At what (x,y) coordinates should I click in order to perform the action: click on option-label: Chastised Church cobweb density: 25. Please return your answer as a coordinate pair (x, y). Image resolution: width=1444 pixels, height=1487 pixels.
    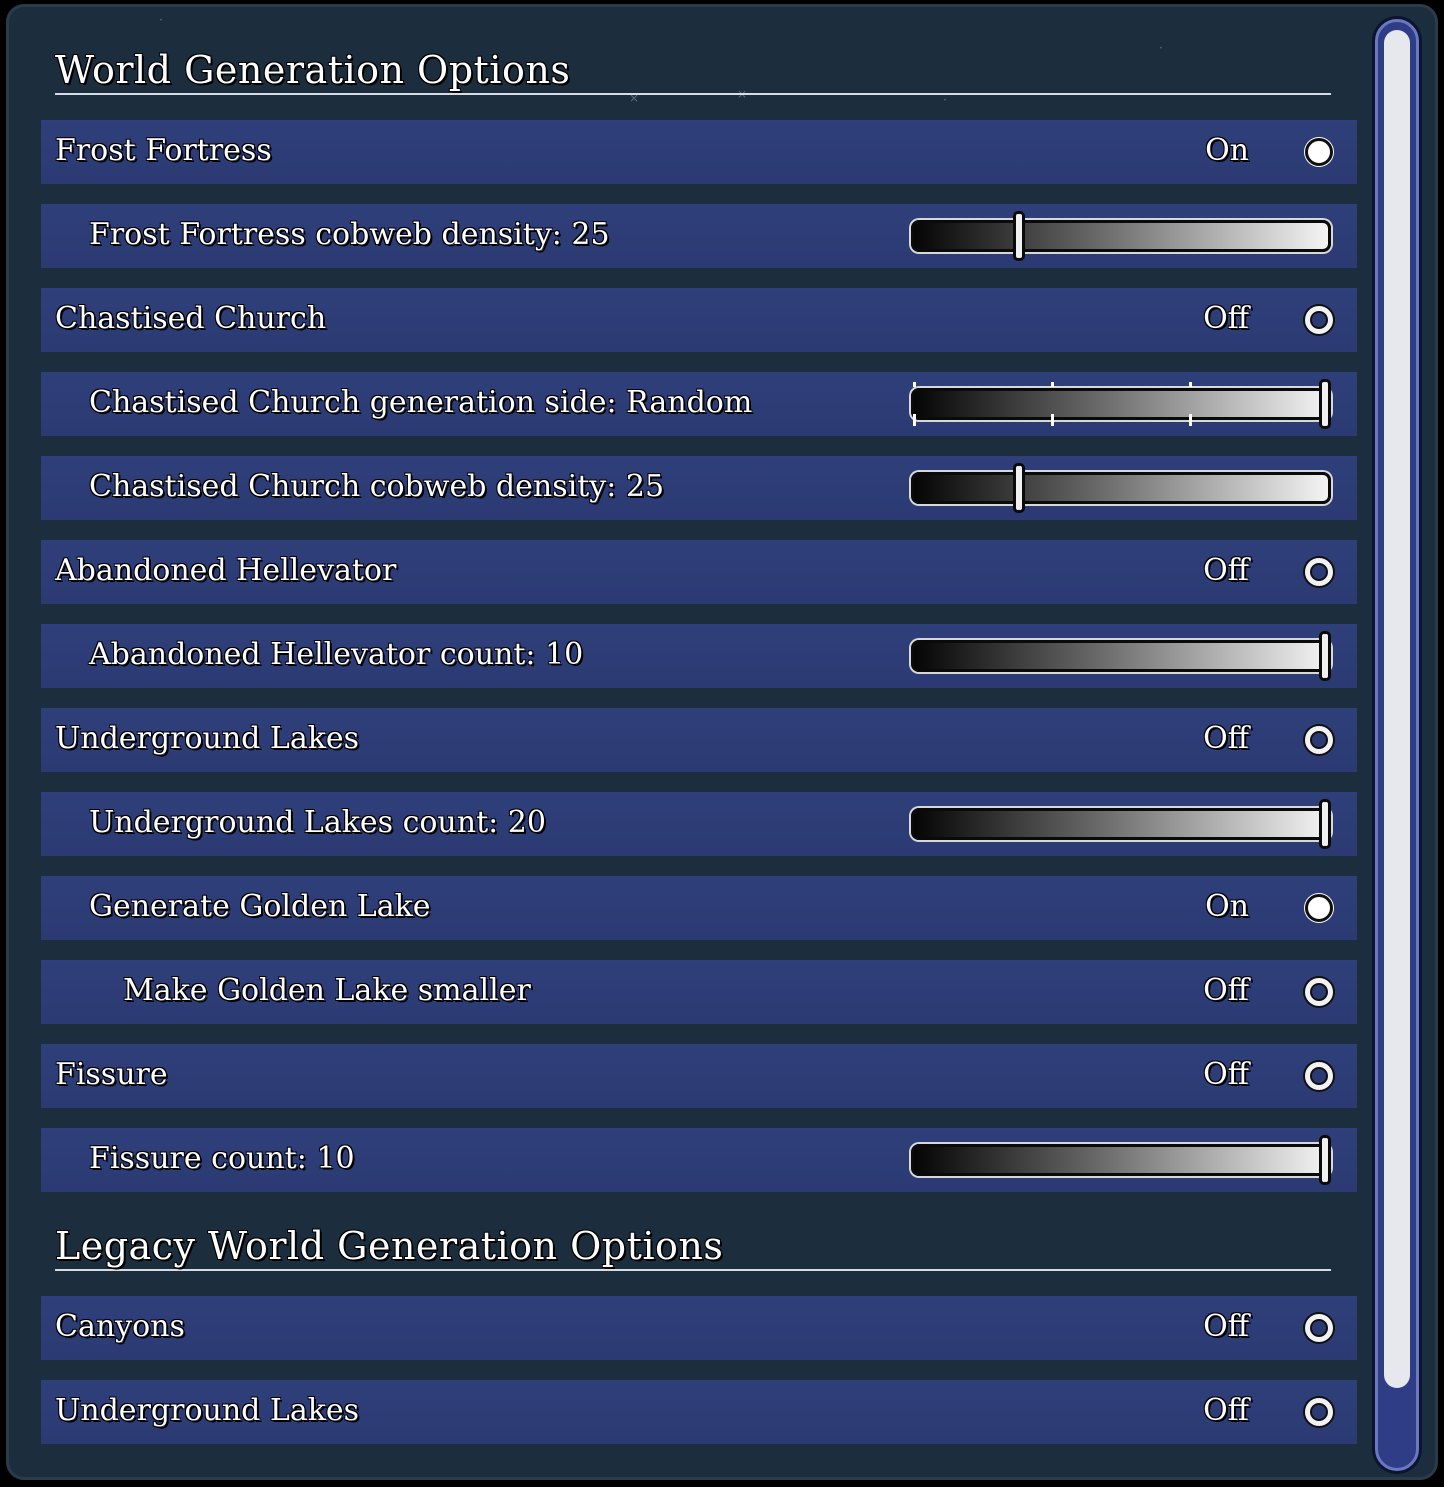
    Looking at the image, I should click on (377, 486).